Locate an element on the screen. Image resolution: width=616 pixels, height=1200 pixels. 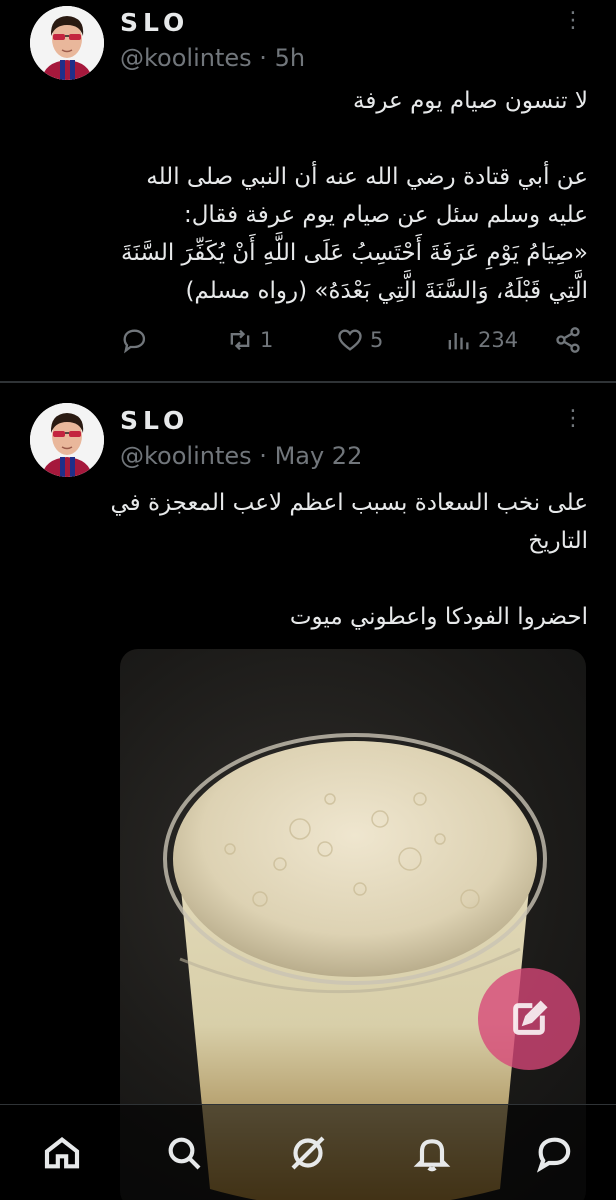
messages-icon is located at coordinates (553, 1155).